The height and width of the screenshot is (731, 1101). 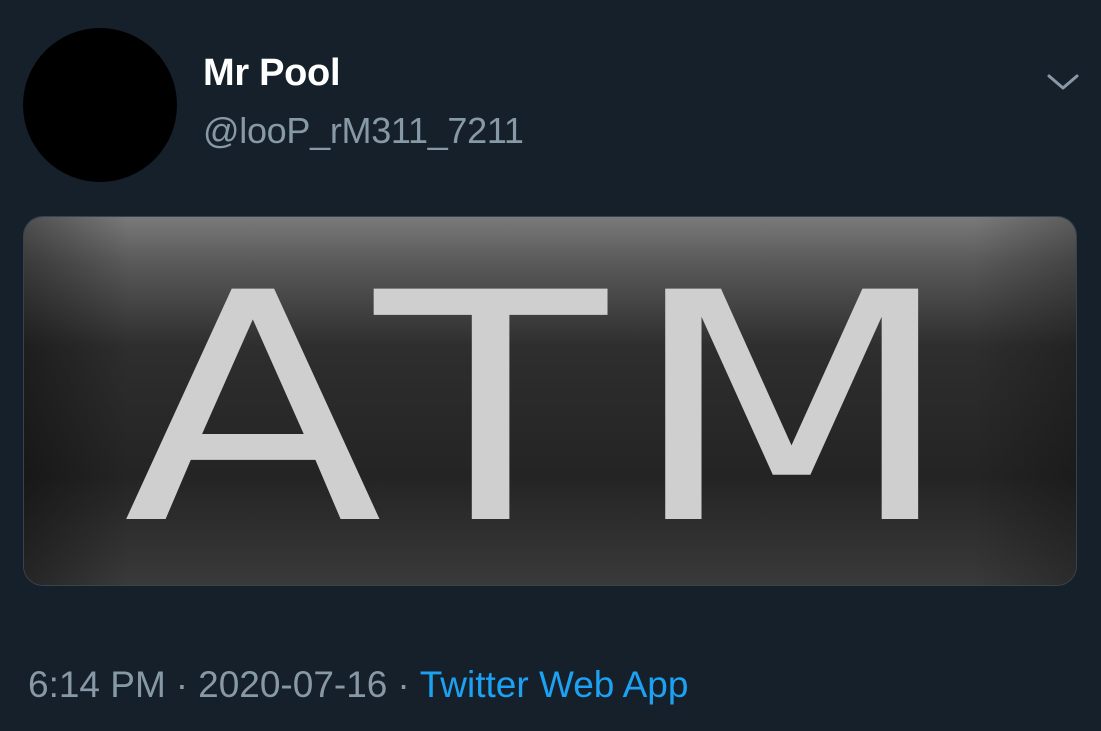 What do you see at coordinates (100, 105) in the screenshot?
I see `avatar` at bounding box center [100, 105].